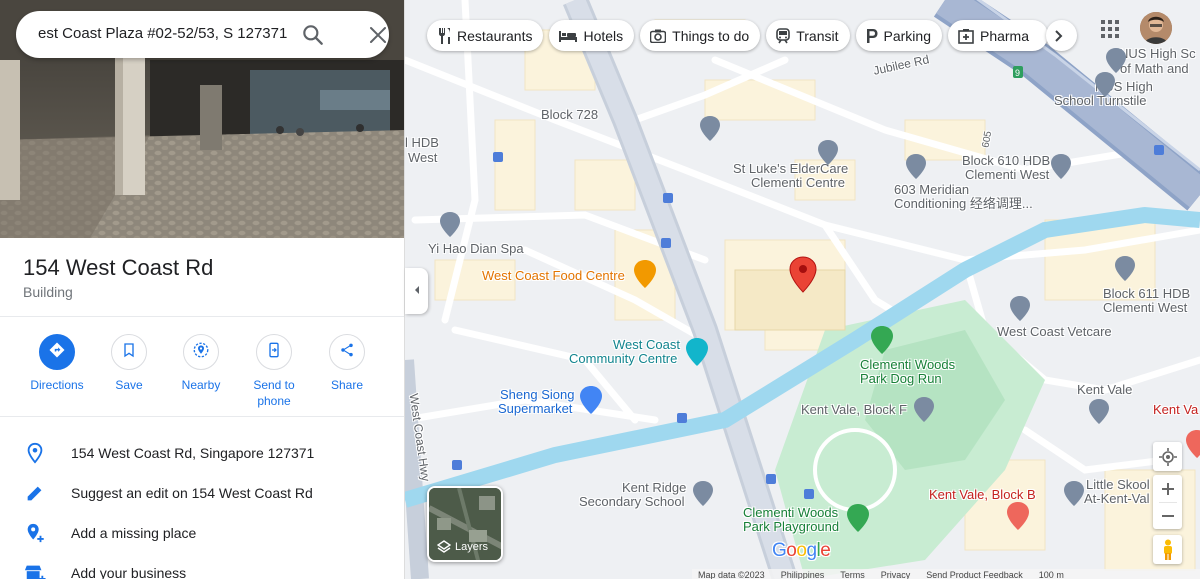 The width and height of the screenshot is (1200, 579). What do you see at coordinates (134, 533) in the screenshot?
I see `add-missing-place-text: Add a missing place` at bounding box center [134, 533].